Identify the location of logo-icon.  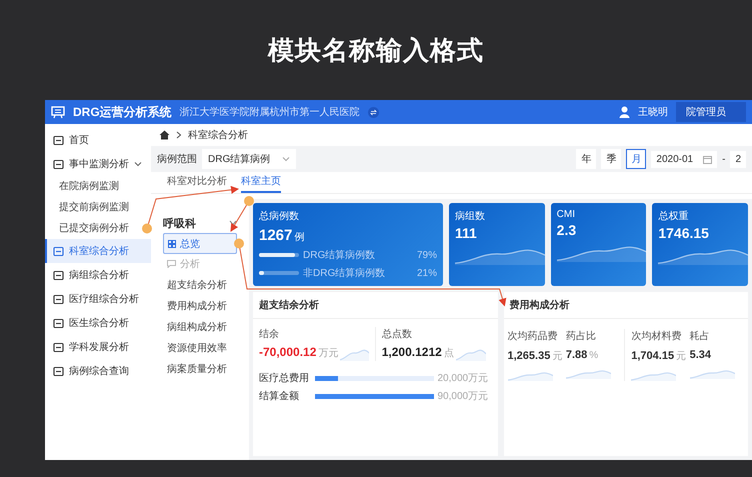
(58, 112).